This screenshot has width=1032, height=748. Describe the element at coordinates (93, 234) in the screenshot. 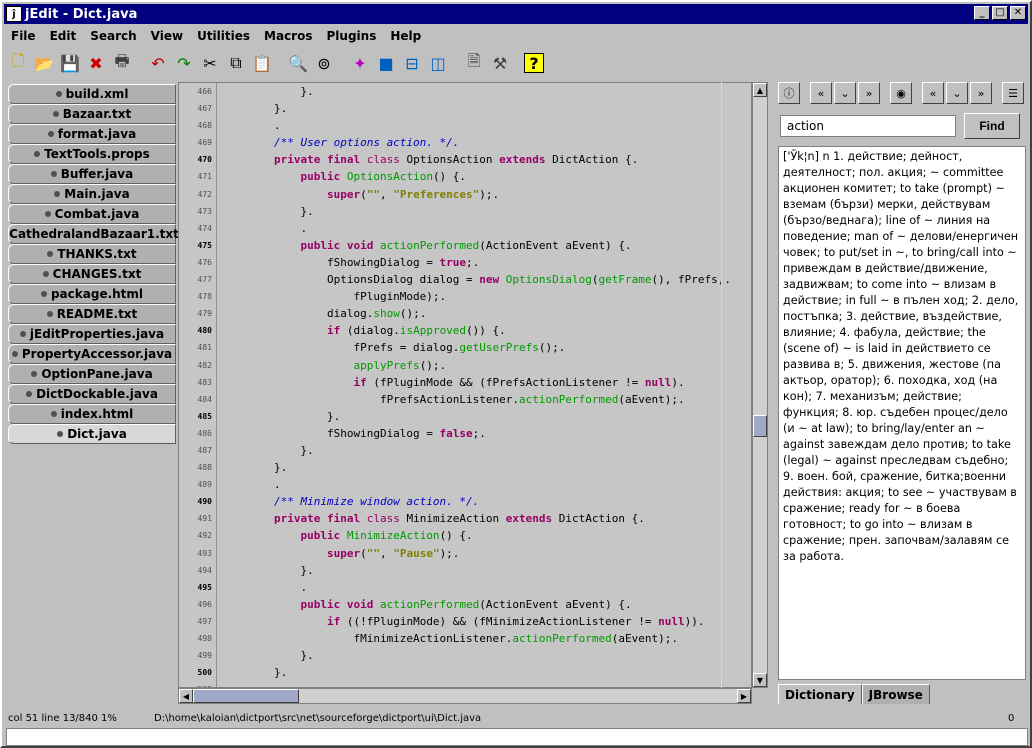

I see `buffer-tab: CathedralandBazaar1.txt` at that location.